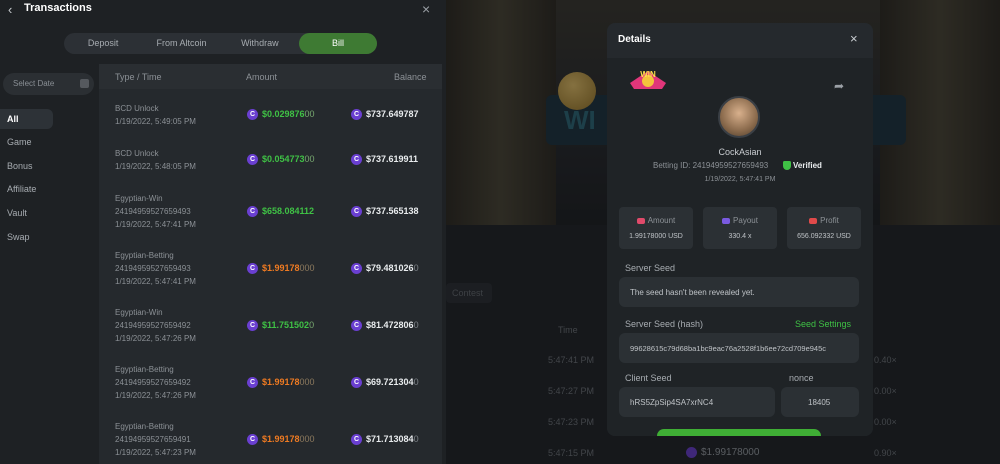 Image resolution: width=1000 pixels, height=464 pixels. What do you see at coordinates (223, 11) in the screenshot?
I see `panel-header: ‹ Transactions ×` at bounding box center [223, 11].